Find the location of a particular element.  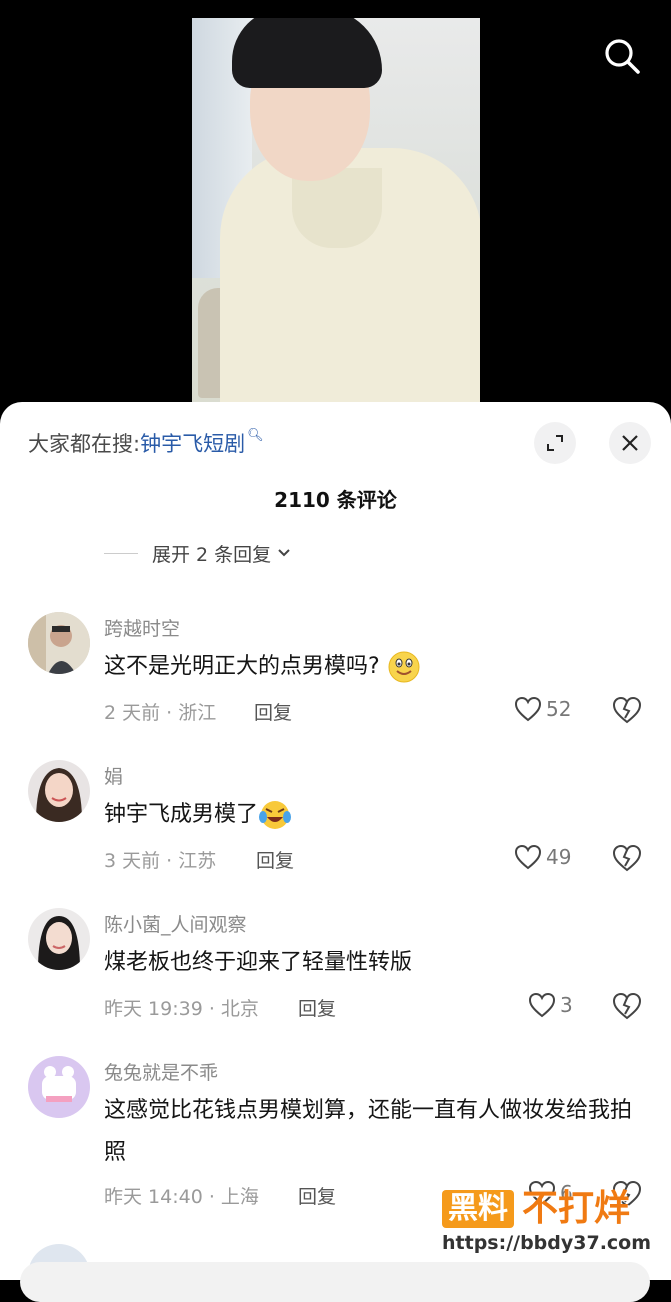

tears-of-joy-emoji is located at coordinates (275, 815).